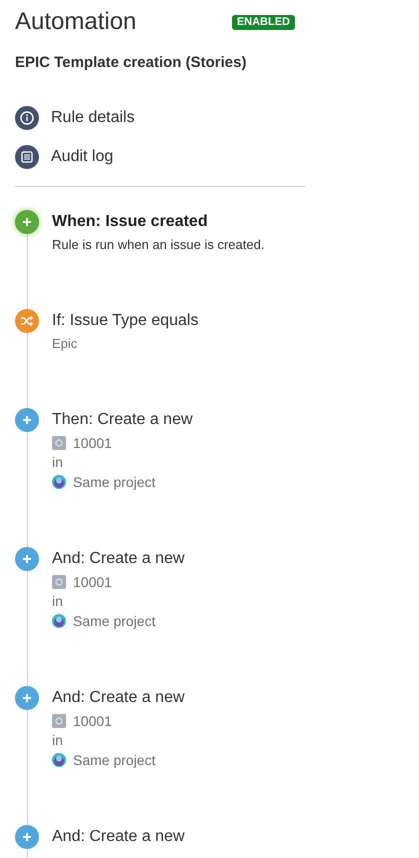 This screenshot has width=419, height=858. I want to click on step-title: When: Issue created, so click(158, 222).